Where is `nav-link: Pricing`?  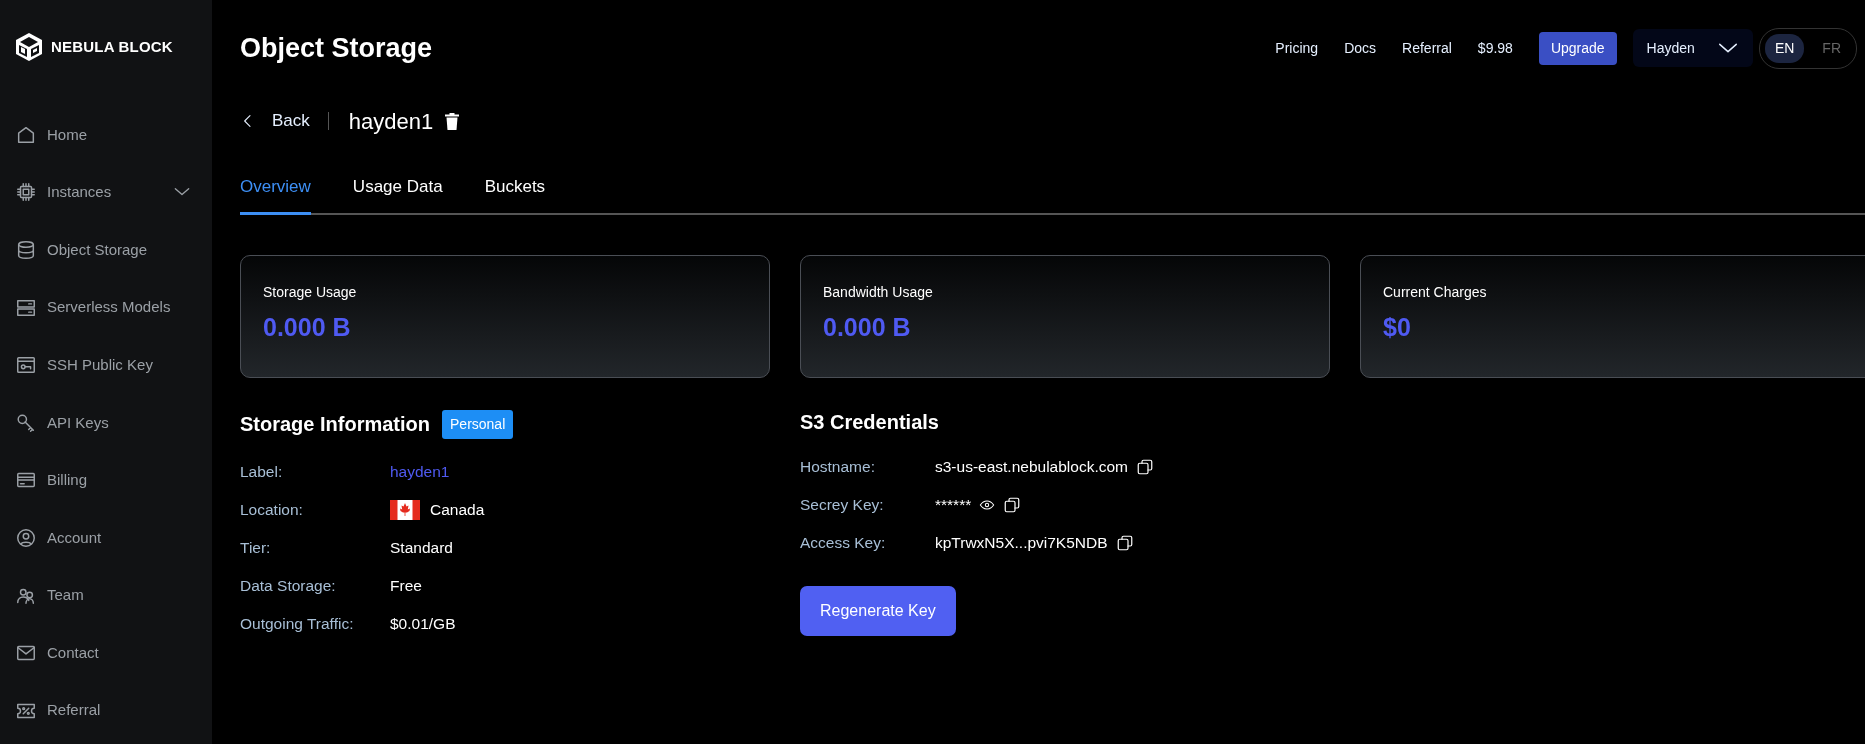 nav-link: Pricing is located at coordinates (1297, 48).